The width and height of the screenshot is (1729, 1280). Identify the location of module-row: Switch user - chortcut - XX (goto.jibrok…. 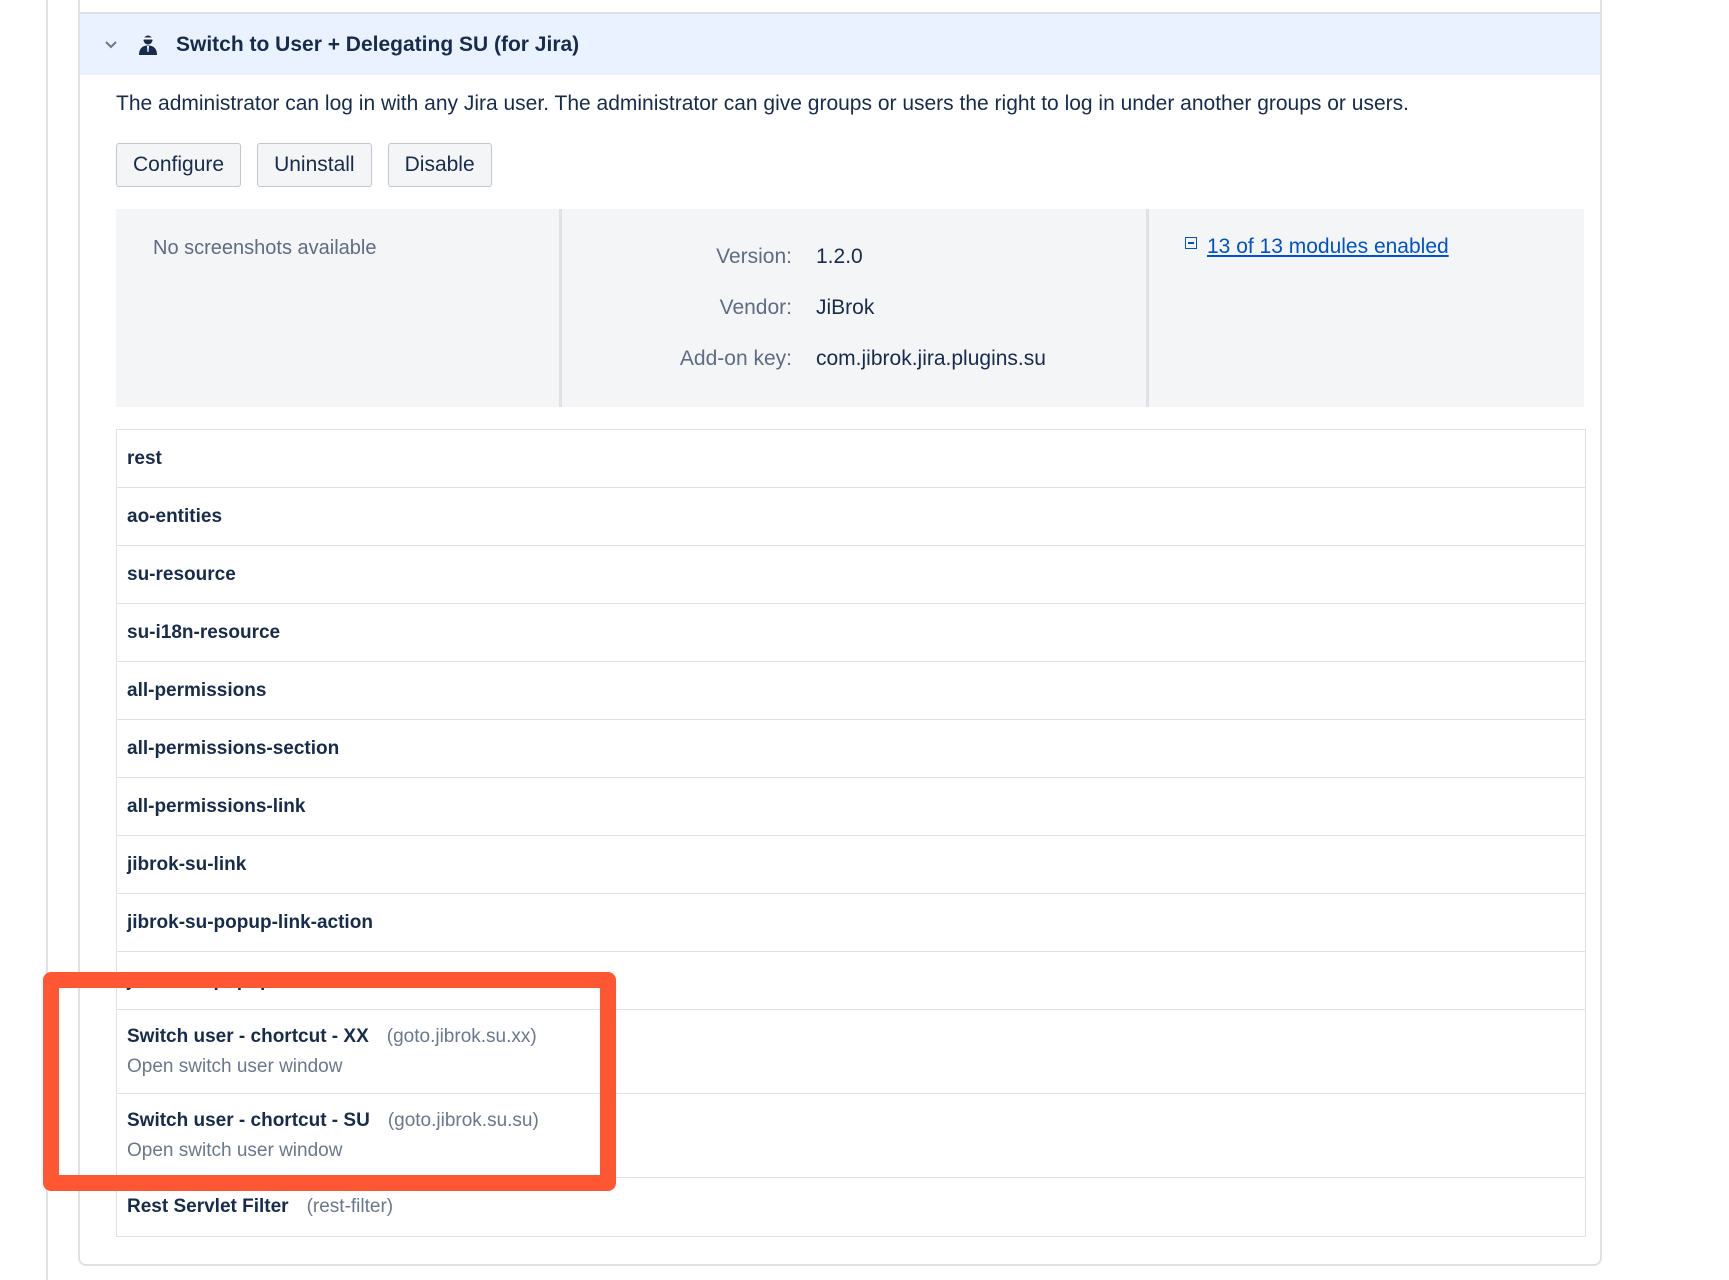
(851, 1052).